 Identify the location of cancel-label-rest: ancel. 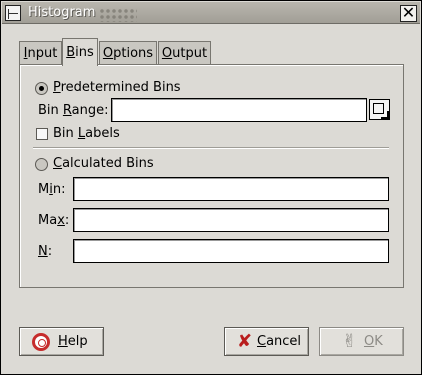
(284, 341).